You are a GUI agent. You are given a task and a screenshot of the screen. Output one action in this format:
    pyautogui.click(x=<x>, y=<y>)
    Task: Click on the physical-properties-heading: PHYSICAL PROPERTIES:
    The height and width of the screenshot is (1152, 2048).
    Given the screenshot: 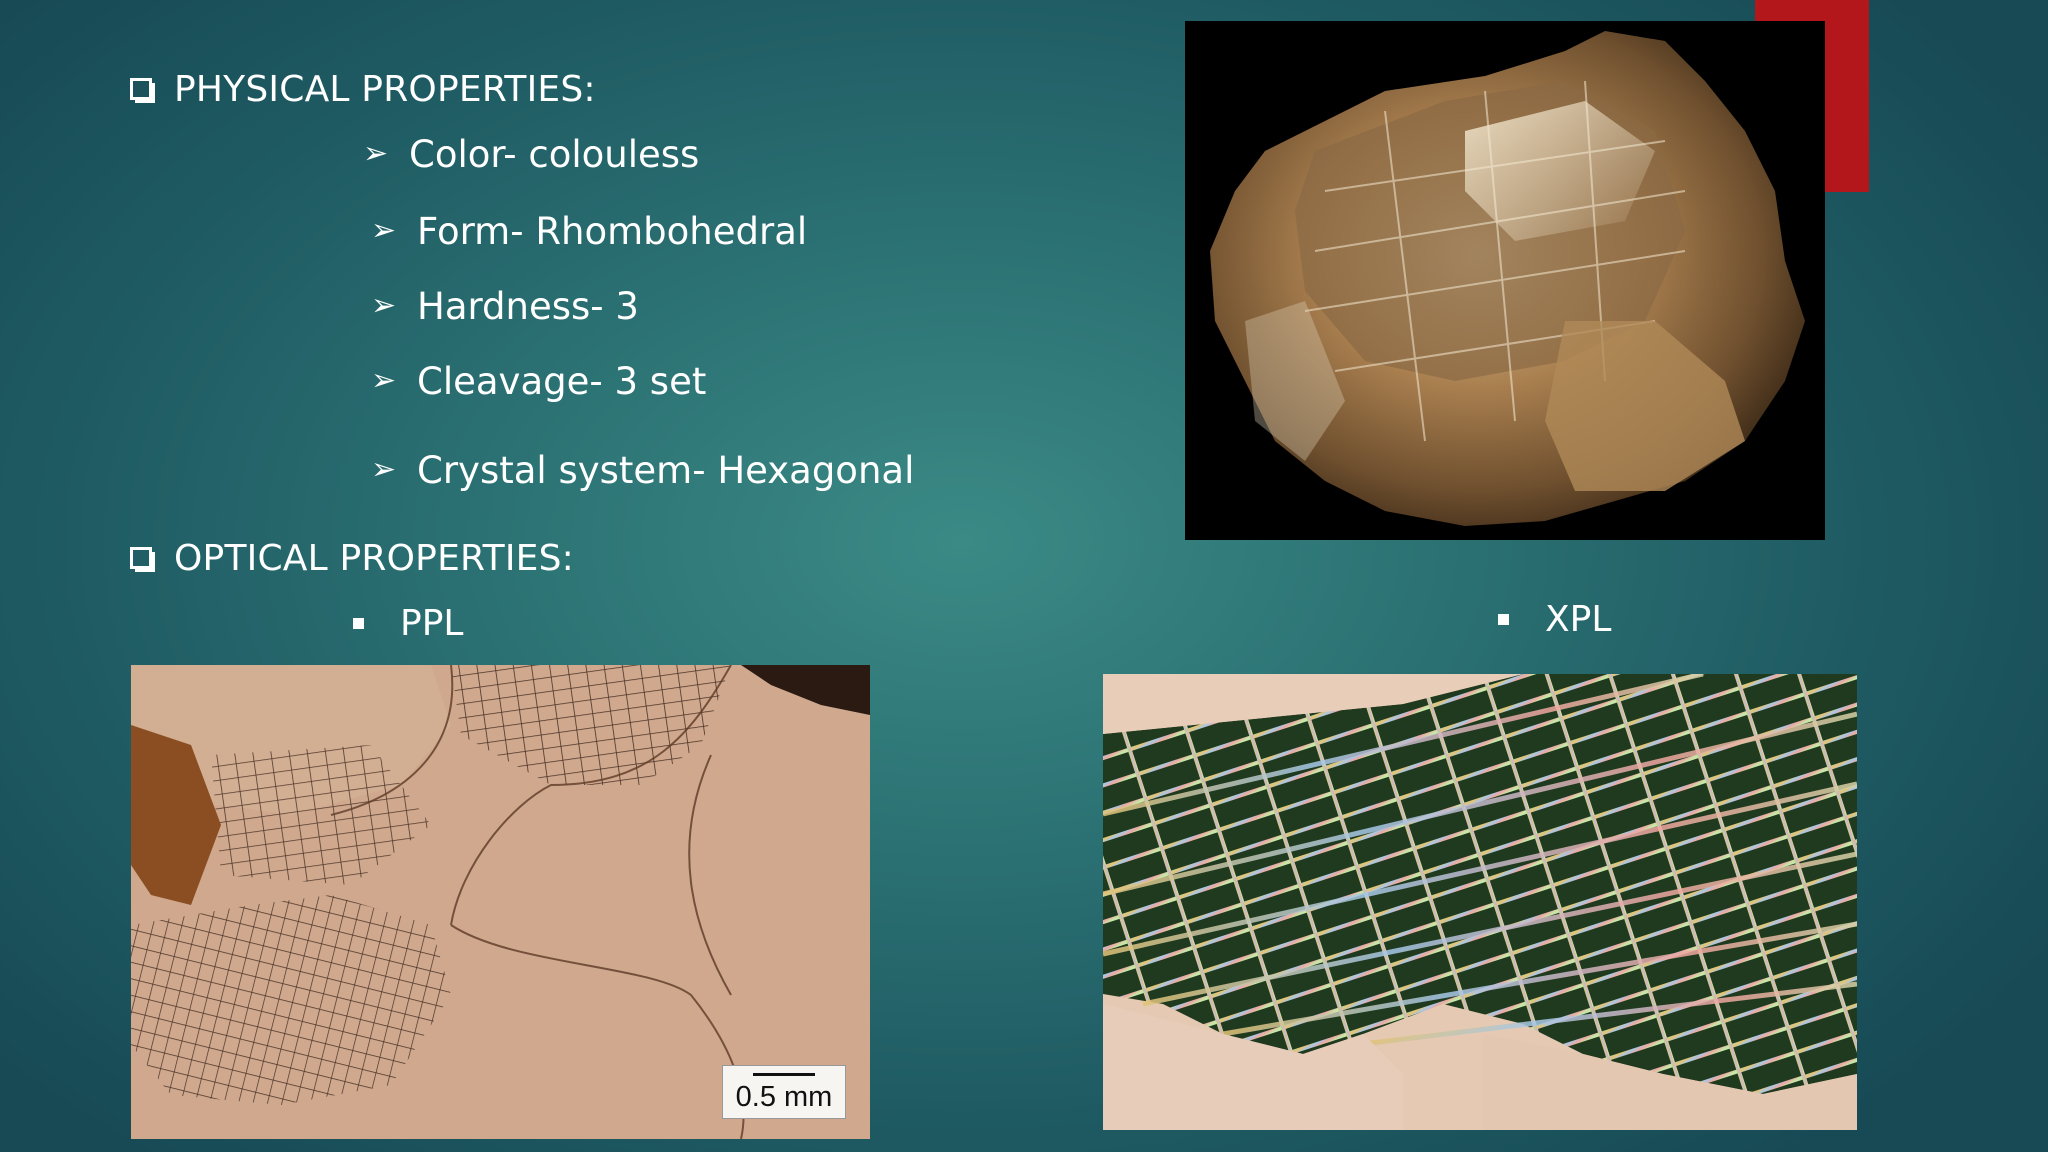 What is the action you would take?
    pyautogui.click(x=362, y=89)
    